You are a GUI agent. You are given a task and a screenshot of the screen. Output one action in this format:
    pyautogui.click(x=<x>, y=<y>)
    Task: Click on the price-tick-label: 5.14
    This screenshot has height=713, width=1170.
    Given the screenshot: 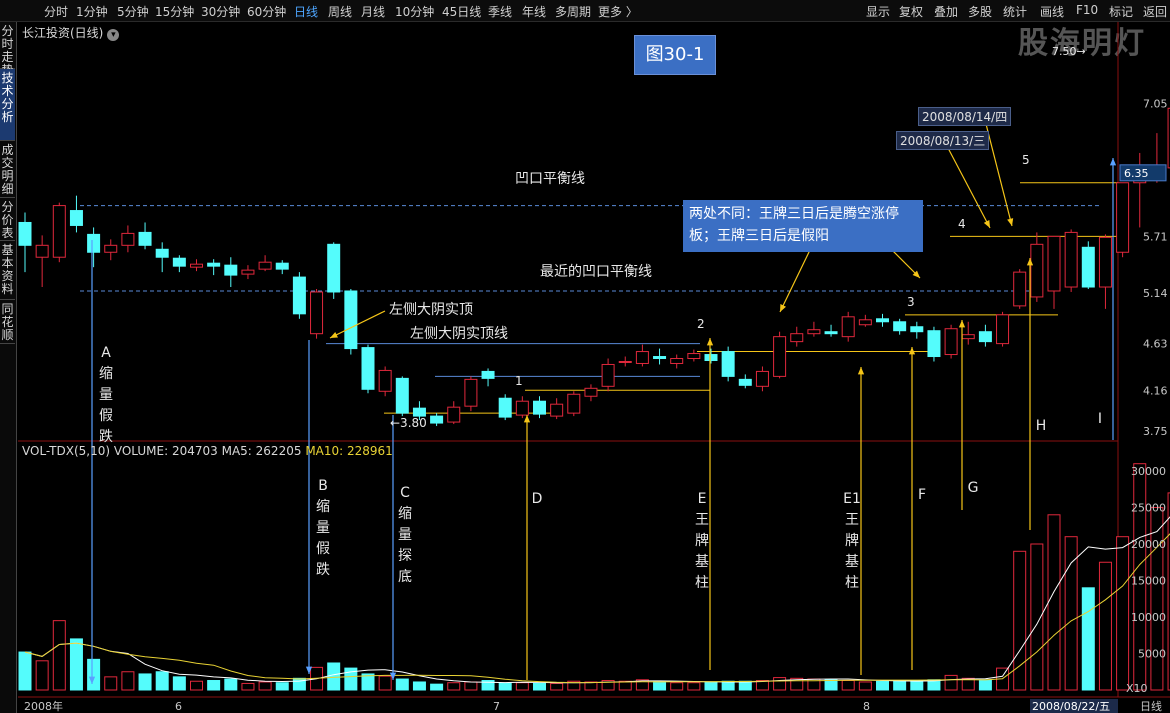 What is the action you would take?
    pyautogui.click(x=1155, y=293)
    